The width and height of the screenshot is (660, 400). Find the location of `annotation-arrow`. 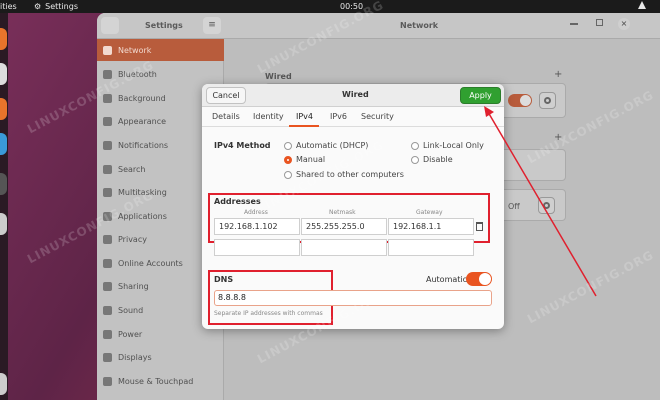

annotation-arrow is located at coordinates (540, 201).